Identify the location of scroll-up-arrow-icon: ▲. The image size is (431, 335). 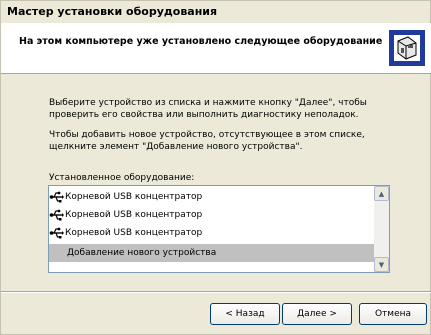
(381, 193).